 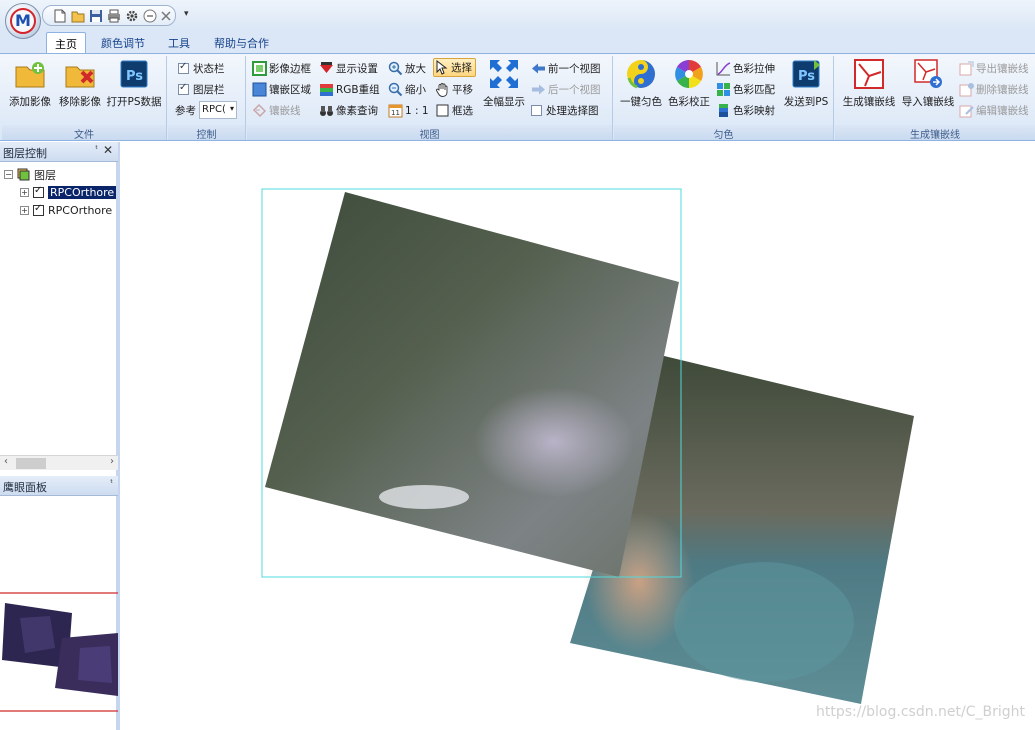 I want to click on import-seamline-label: 导入镶嵌线, so click(x=928, y=102).